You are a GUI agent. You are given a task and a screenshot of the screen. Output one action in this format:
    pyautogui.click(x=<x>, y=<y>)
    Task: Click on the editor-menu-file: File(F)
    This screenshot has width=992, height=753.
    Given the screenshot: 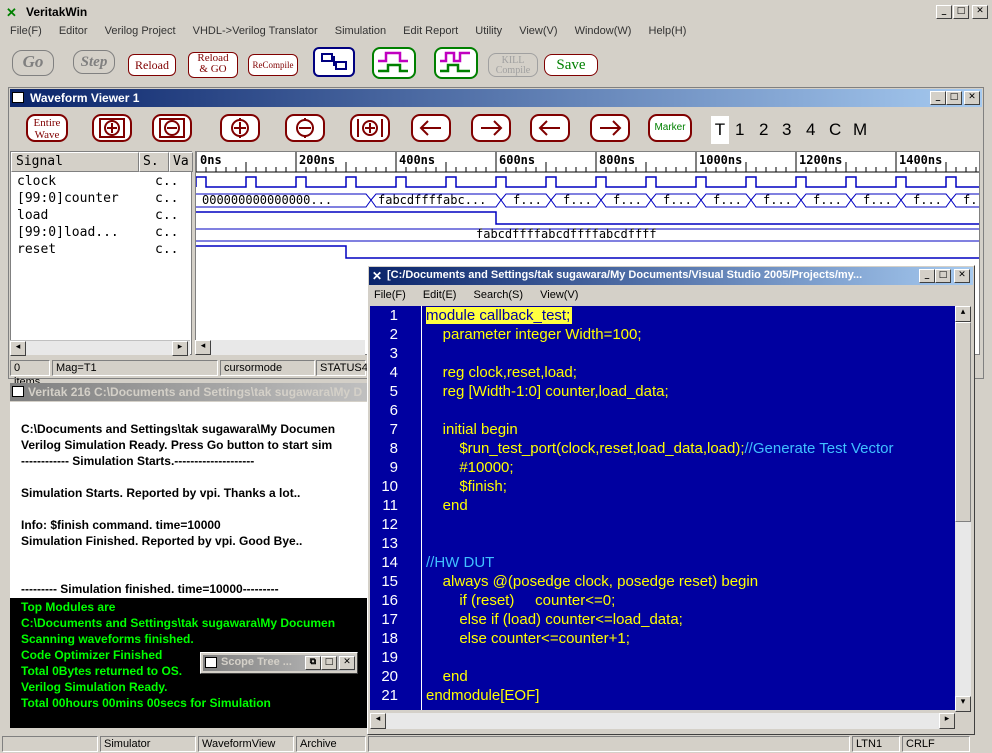 What is the action you would take?
    pyautogui.click(x=390, y=295)
    